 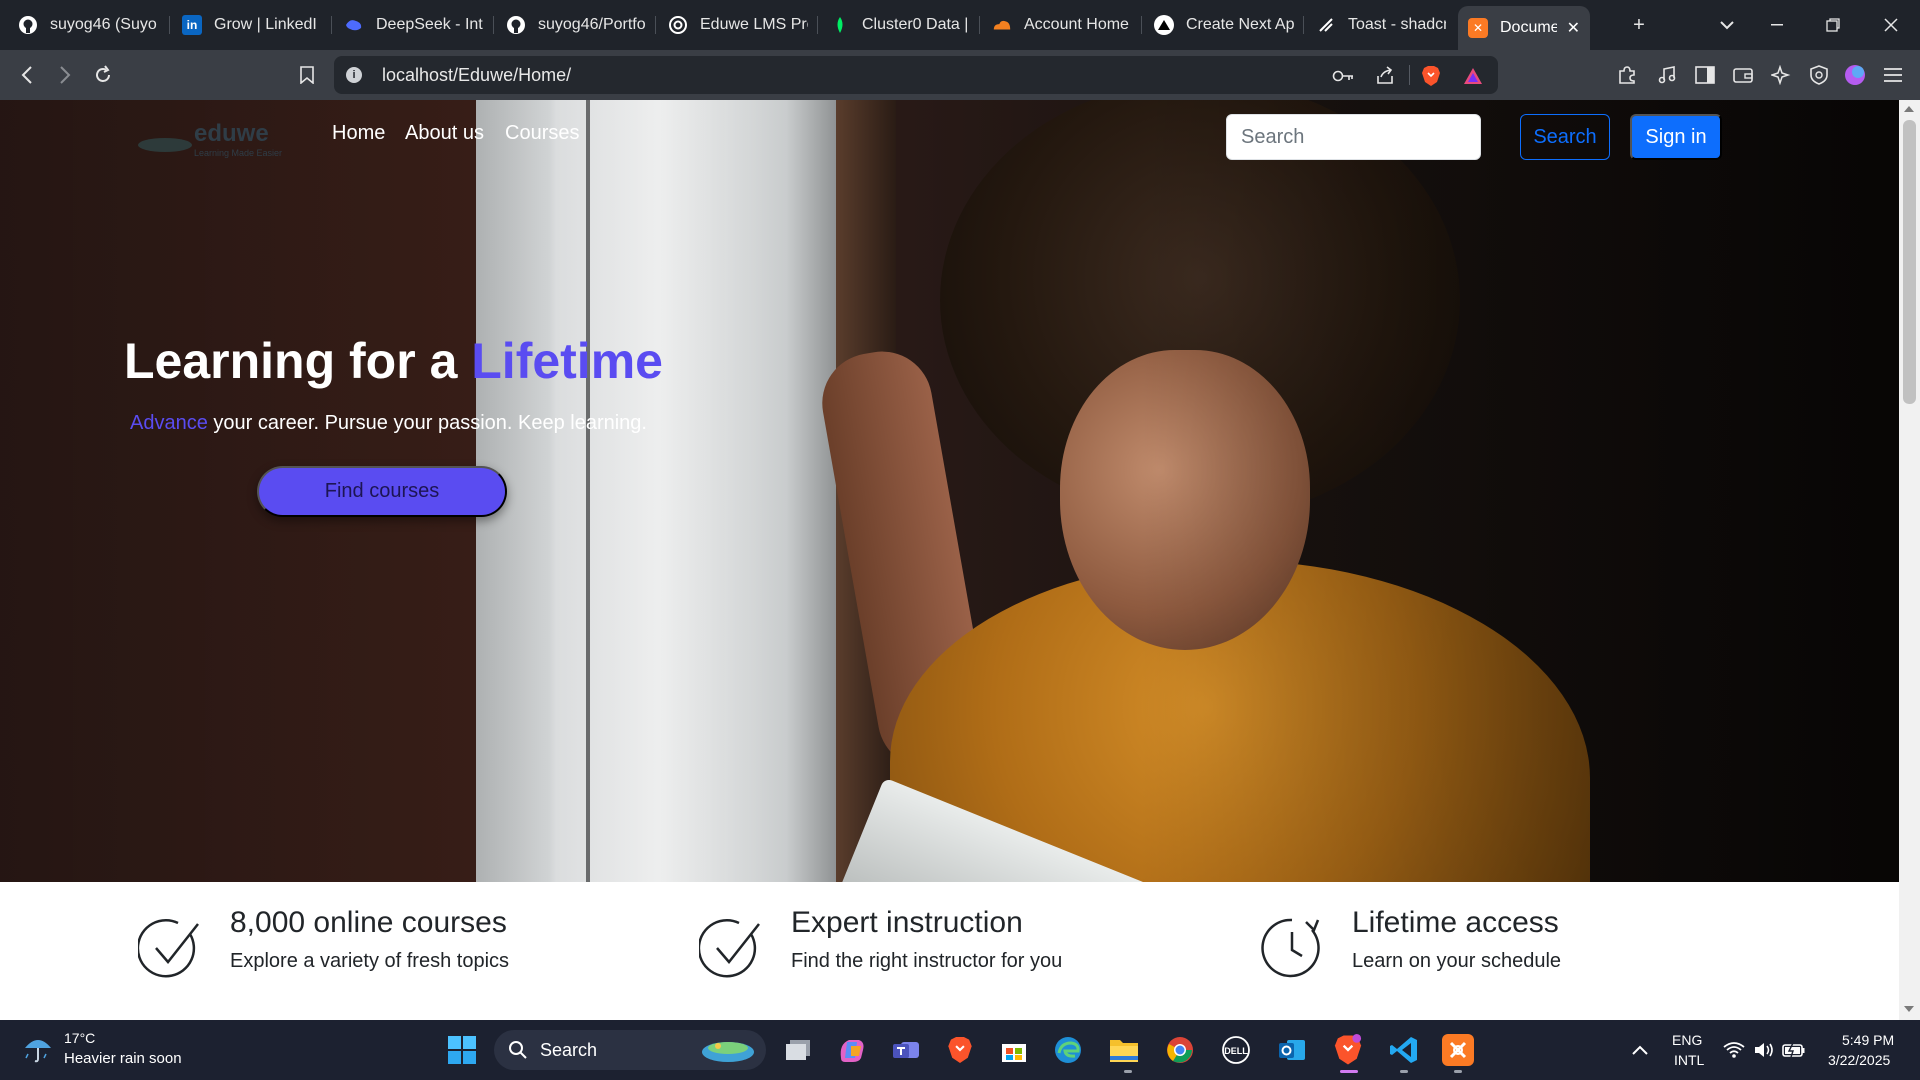 I want to click on menu-hamburger-icon, so click(x=1893, y=75).